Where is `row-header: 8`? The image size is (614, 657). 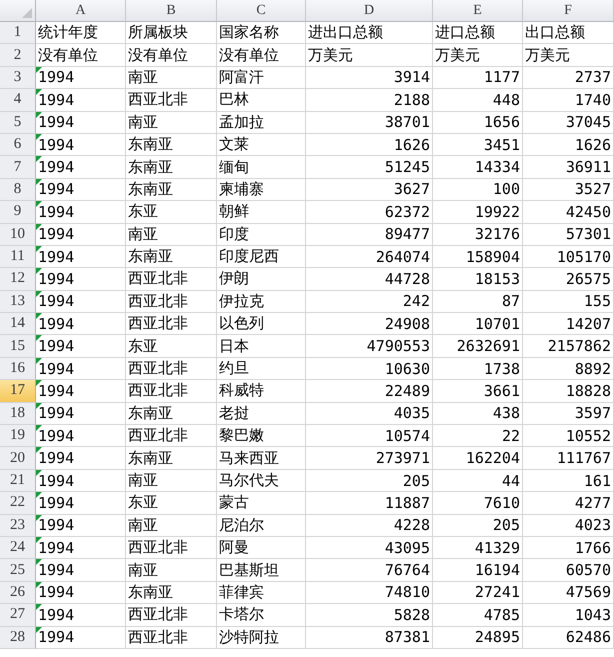
row-header: 8 is located at coordinates (18, 190).